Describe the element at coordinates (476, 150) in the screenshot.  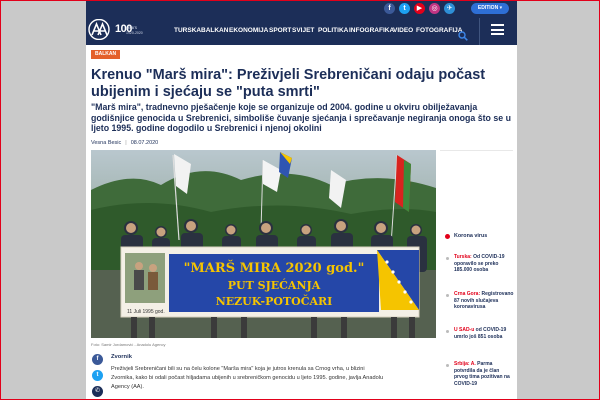
I see `sidebar-rule` at that location.